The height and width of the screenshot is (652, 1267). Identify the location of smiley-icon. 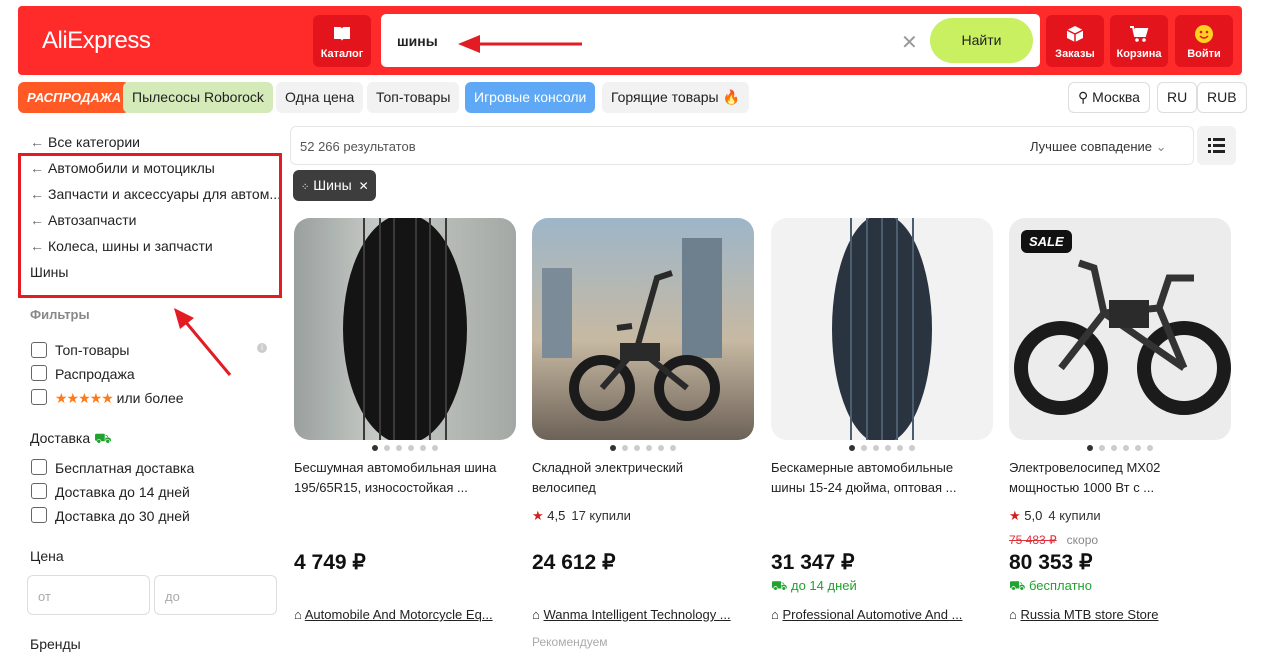
(1204, 34).